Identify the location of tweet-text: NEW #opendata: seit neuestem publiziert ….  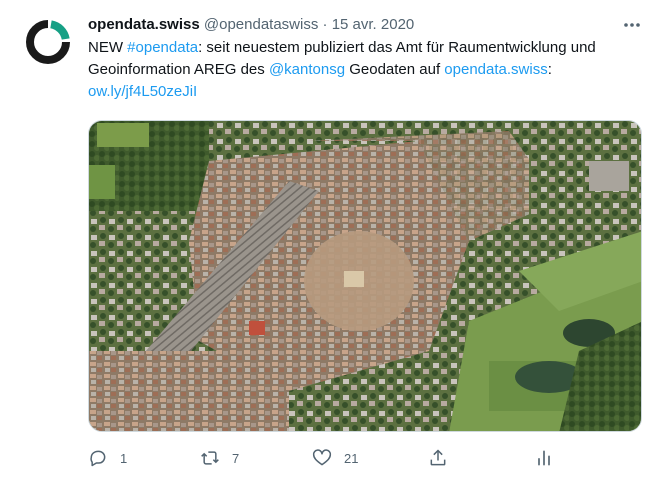
(368, 70).